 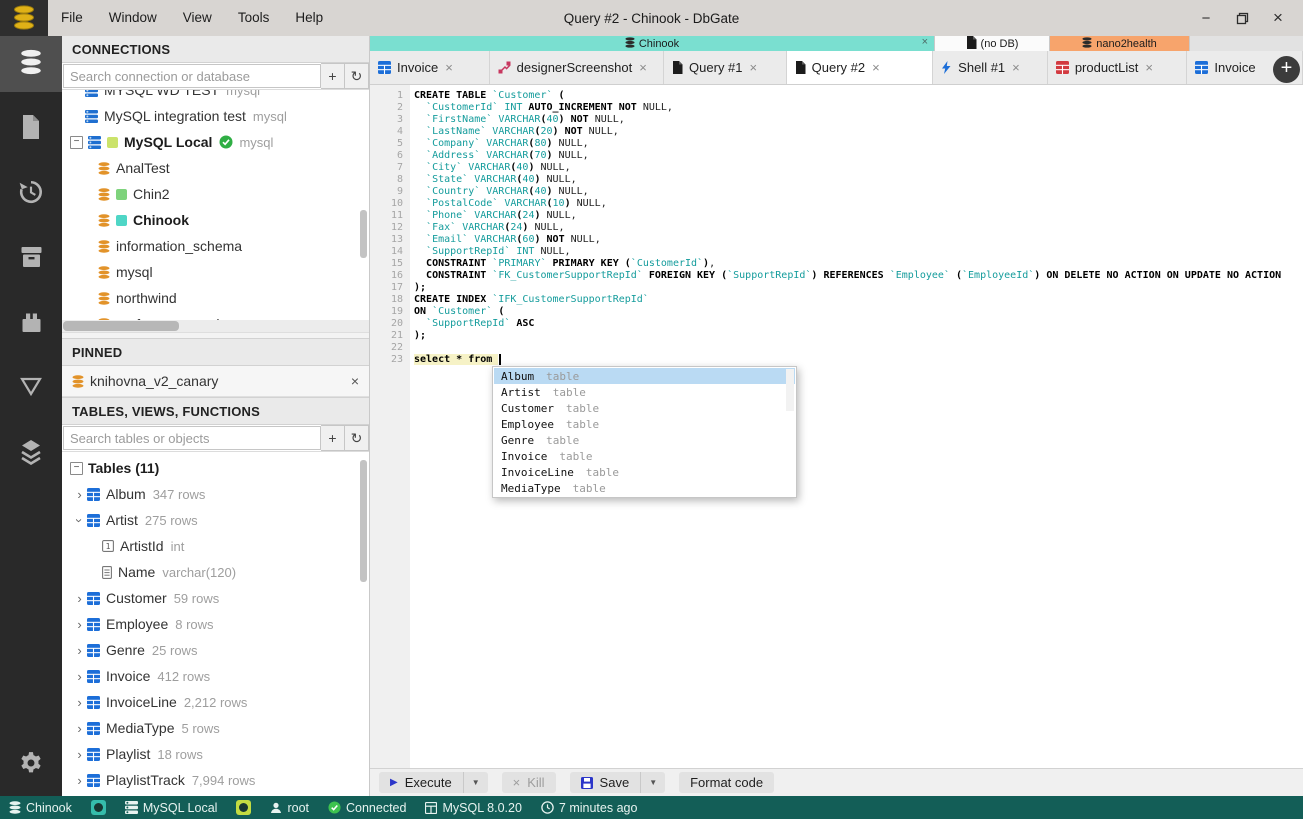 I want to click on unpin-icon: ×, so click(x=355, y=381).